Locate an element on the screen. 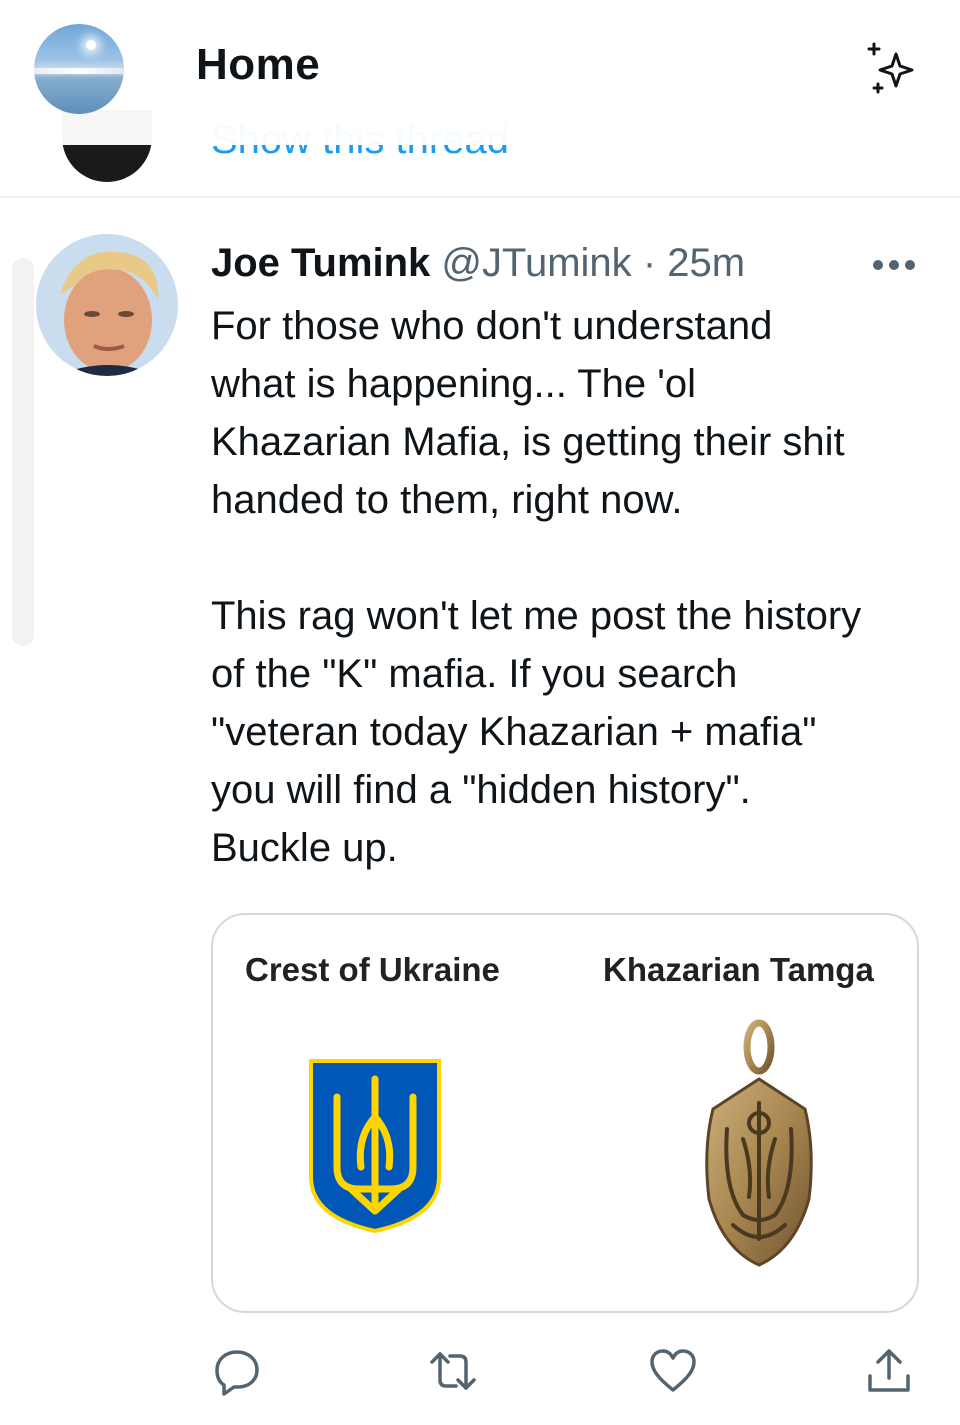 The image size is (960, 1425). ukraine-crest-image is located at coordinates (375, 1146).